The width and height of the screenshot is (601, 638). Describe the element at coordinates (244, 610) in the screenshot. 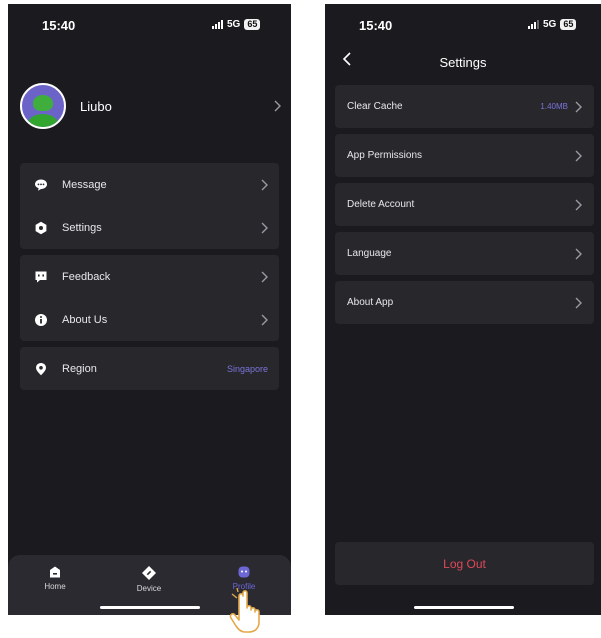

I see `tap-hand-icon` at that location.